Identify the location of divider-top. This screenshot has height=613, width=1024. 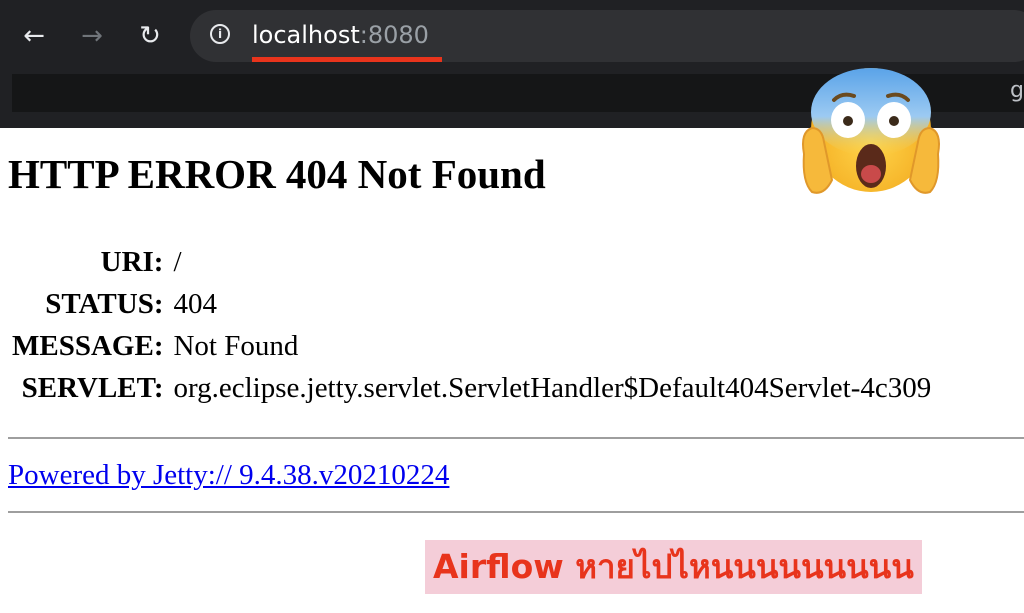
(516, 438).